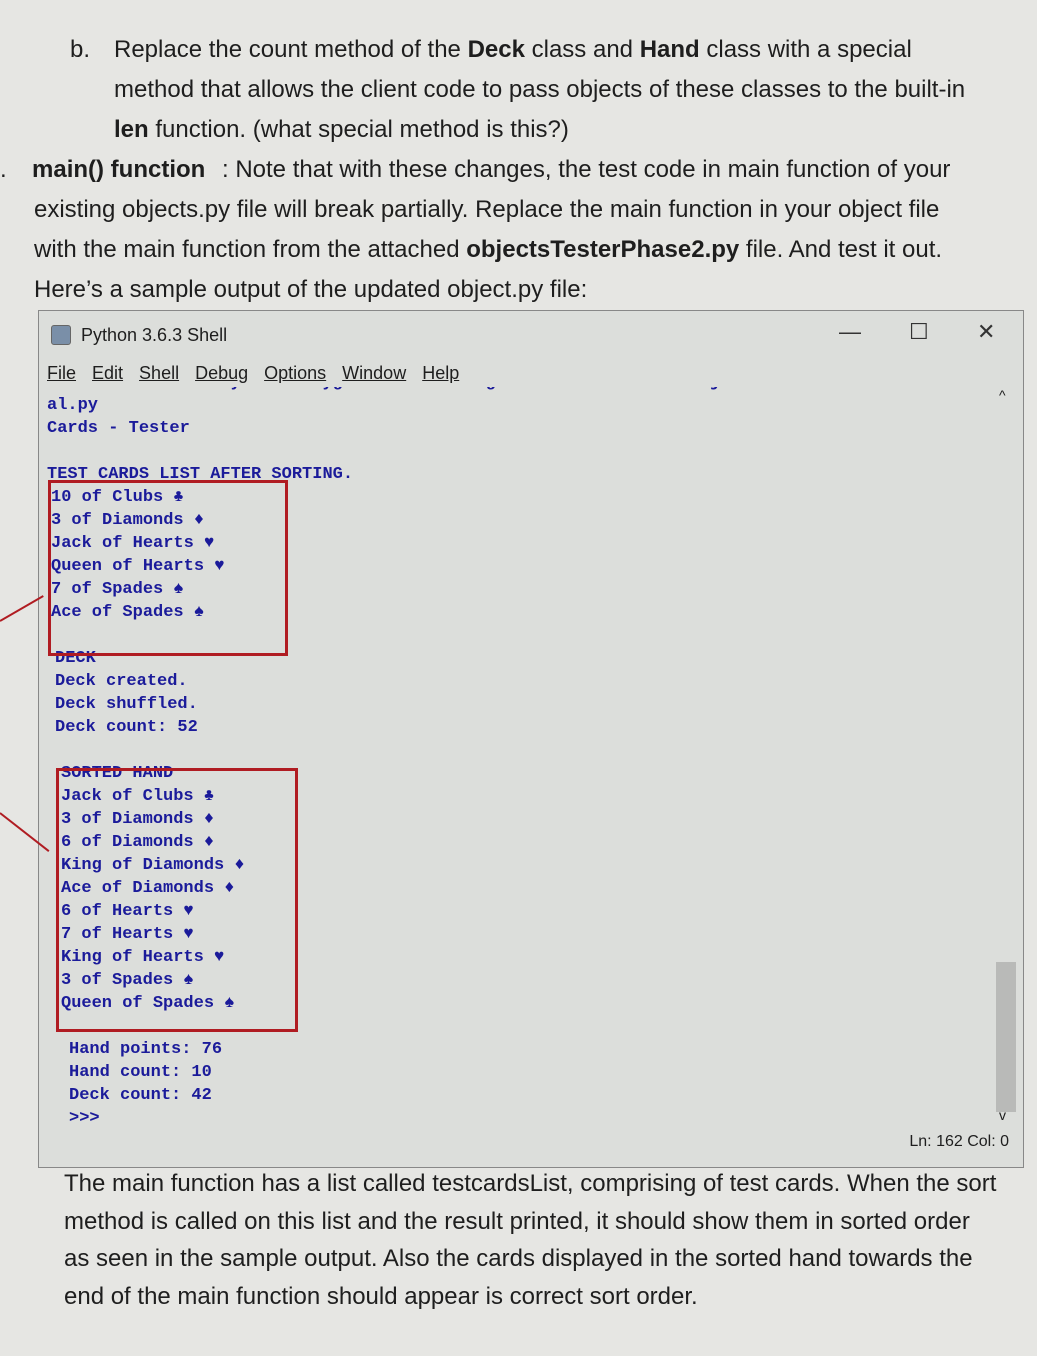 The width and height of the screenshot is (1037, 1356). Describe the element at coordinates (61, 373) in the screenshot. I see `menu-file: File` at that location.